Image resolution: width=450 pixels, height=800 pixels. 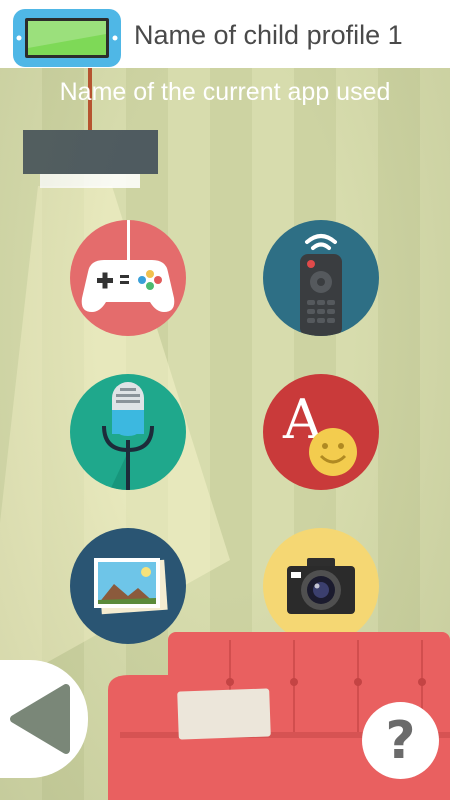 What do you see at coordinates (128, 436) in the screenshot?
I see `microphone-icon` at bounding box center [128, 436].